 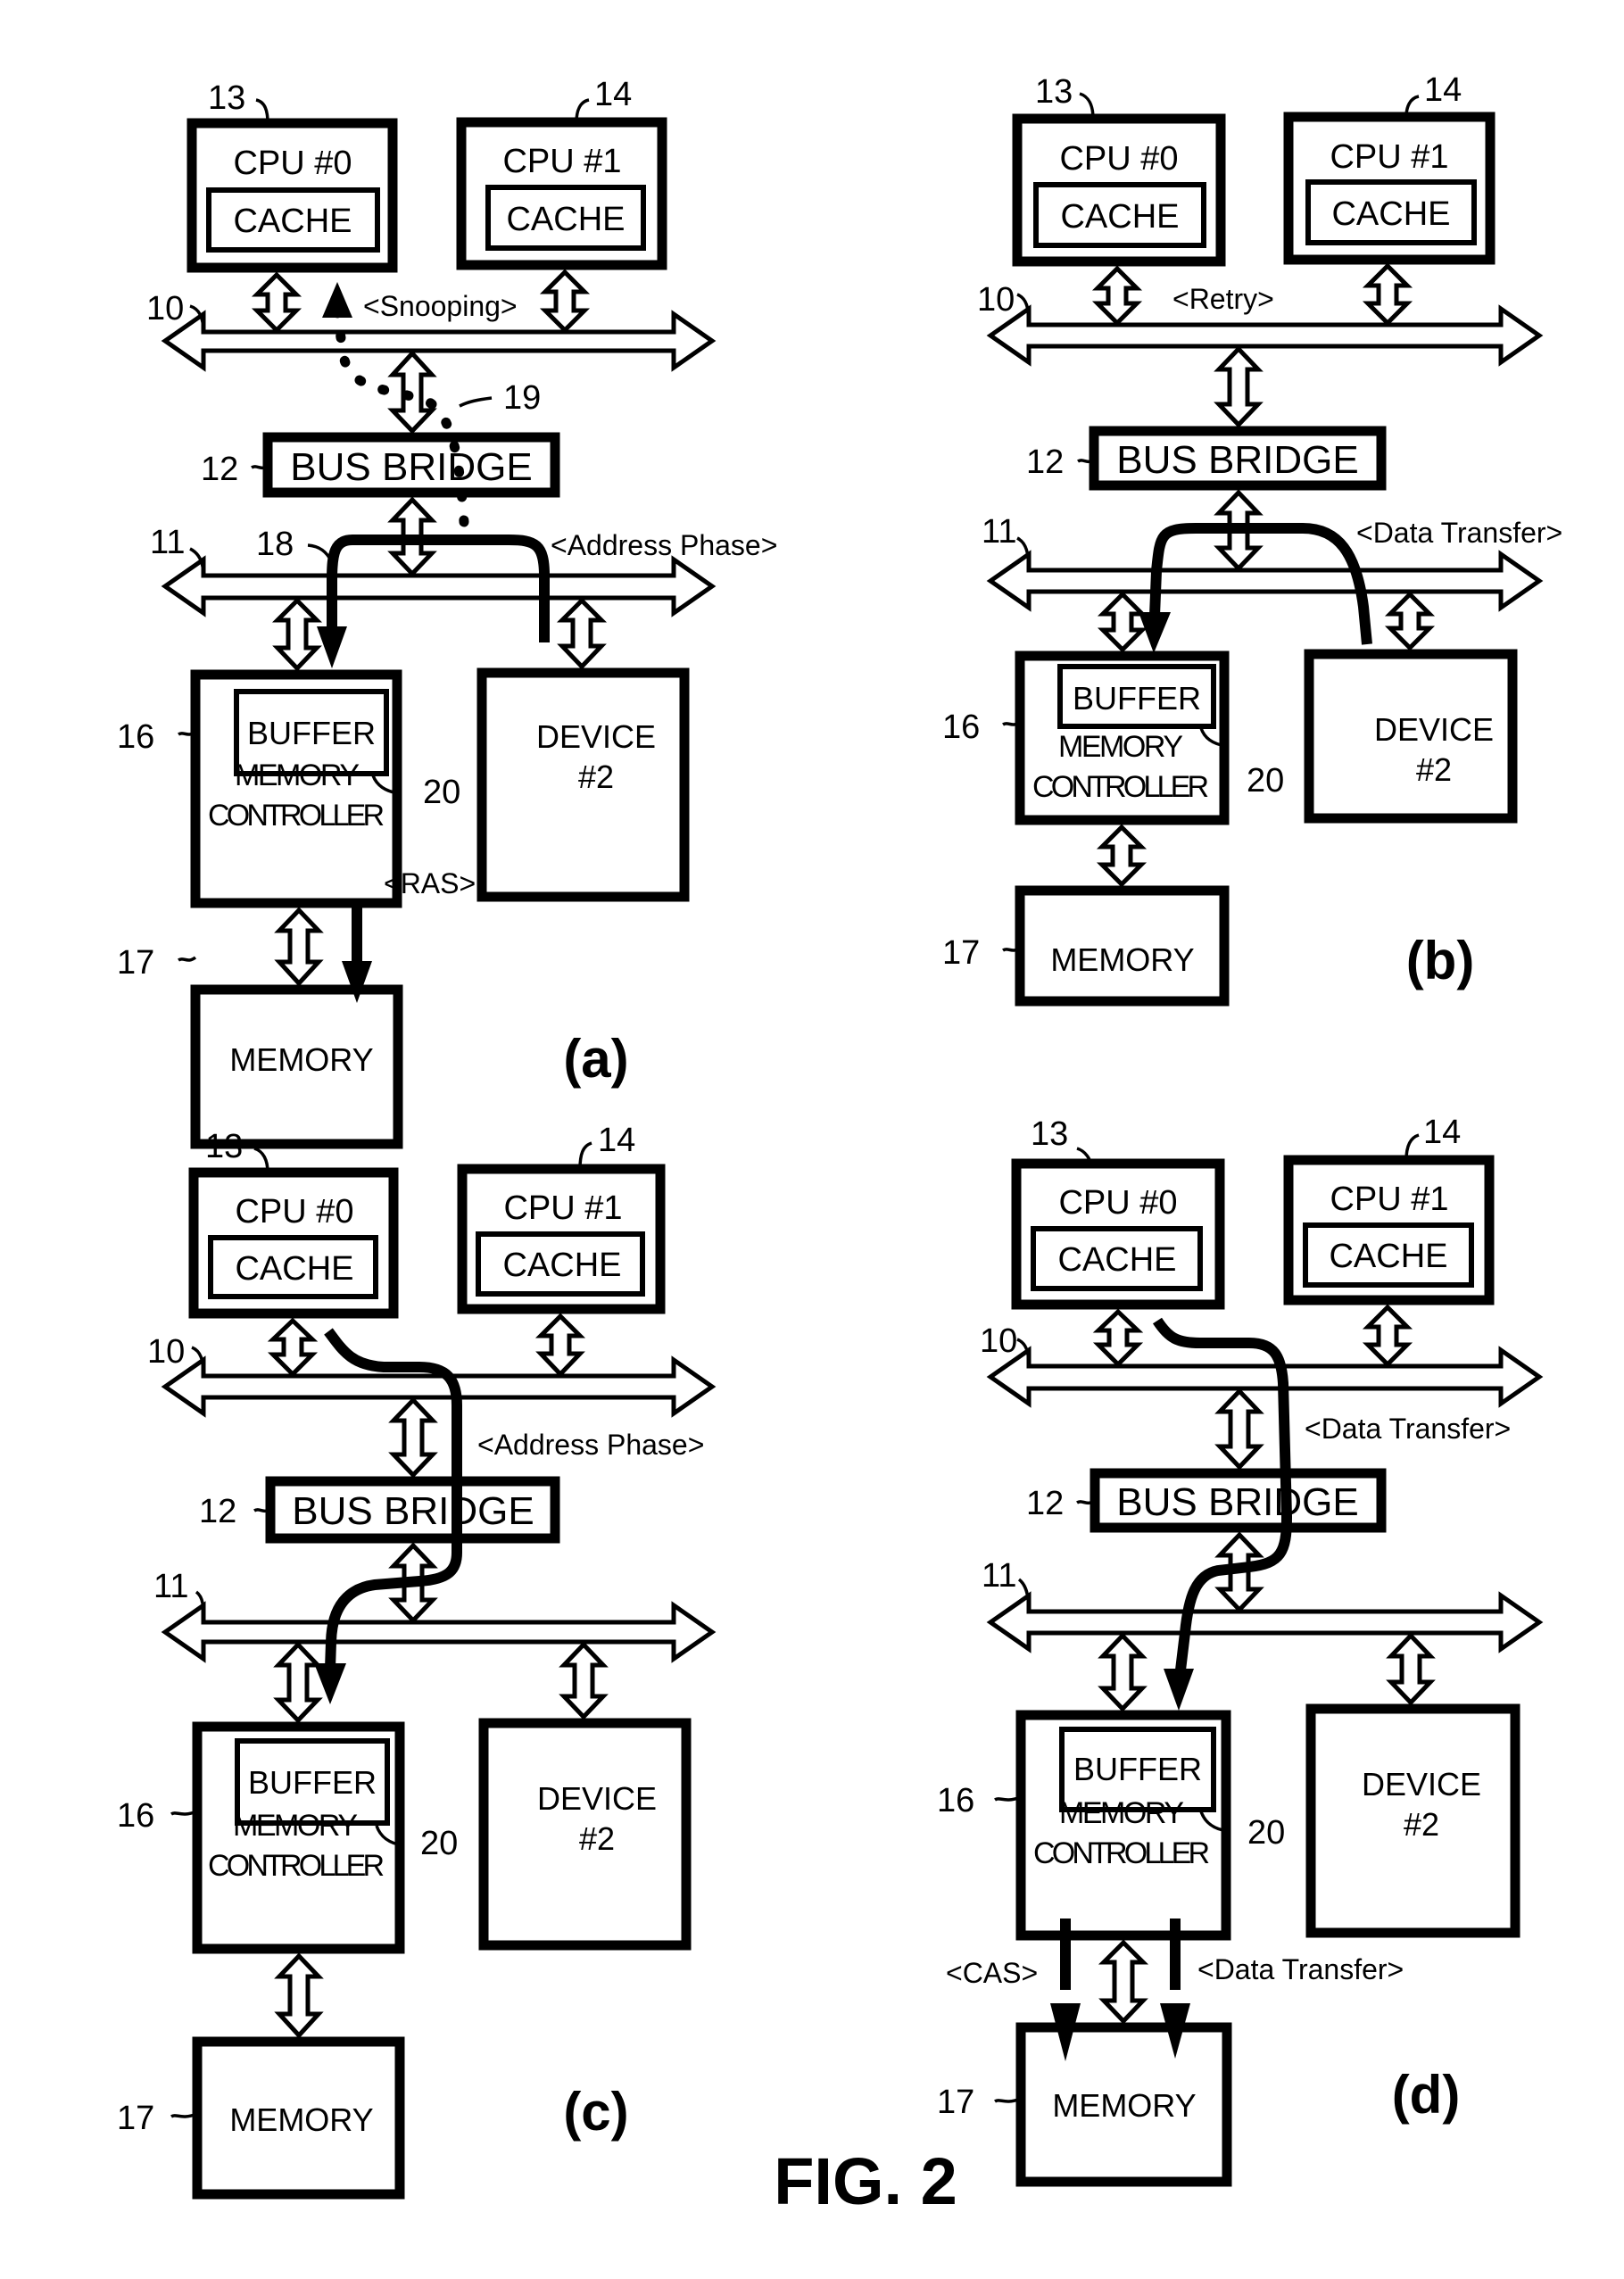 I want to click on signal-ras: <RAS>, so click(x=430, y=883).